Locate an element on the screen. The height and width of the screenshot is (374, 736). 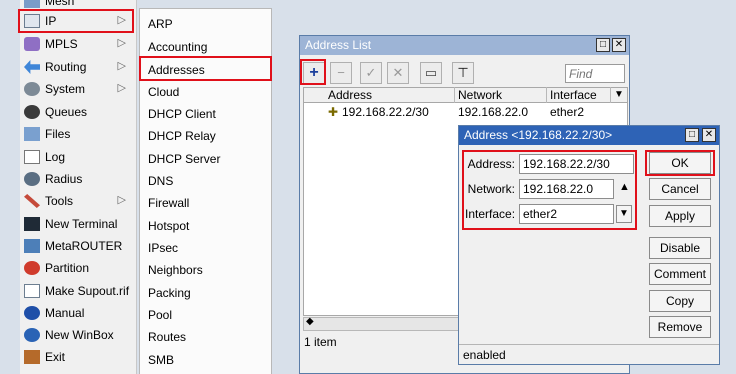
queues-icon is located at coordinates (32, 112).